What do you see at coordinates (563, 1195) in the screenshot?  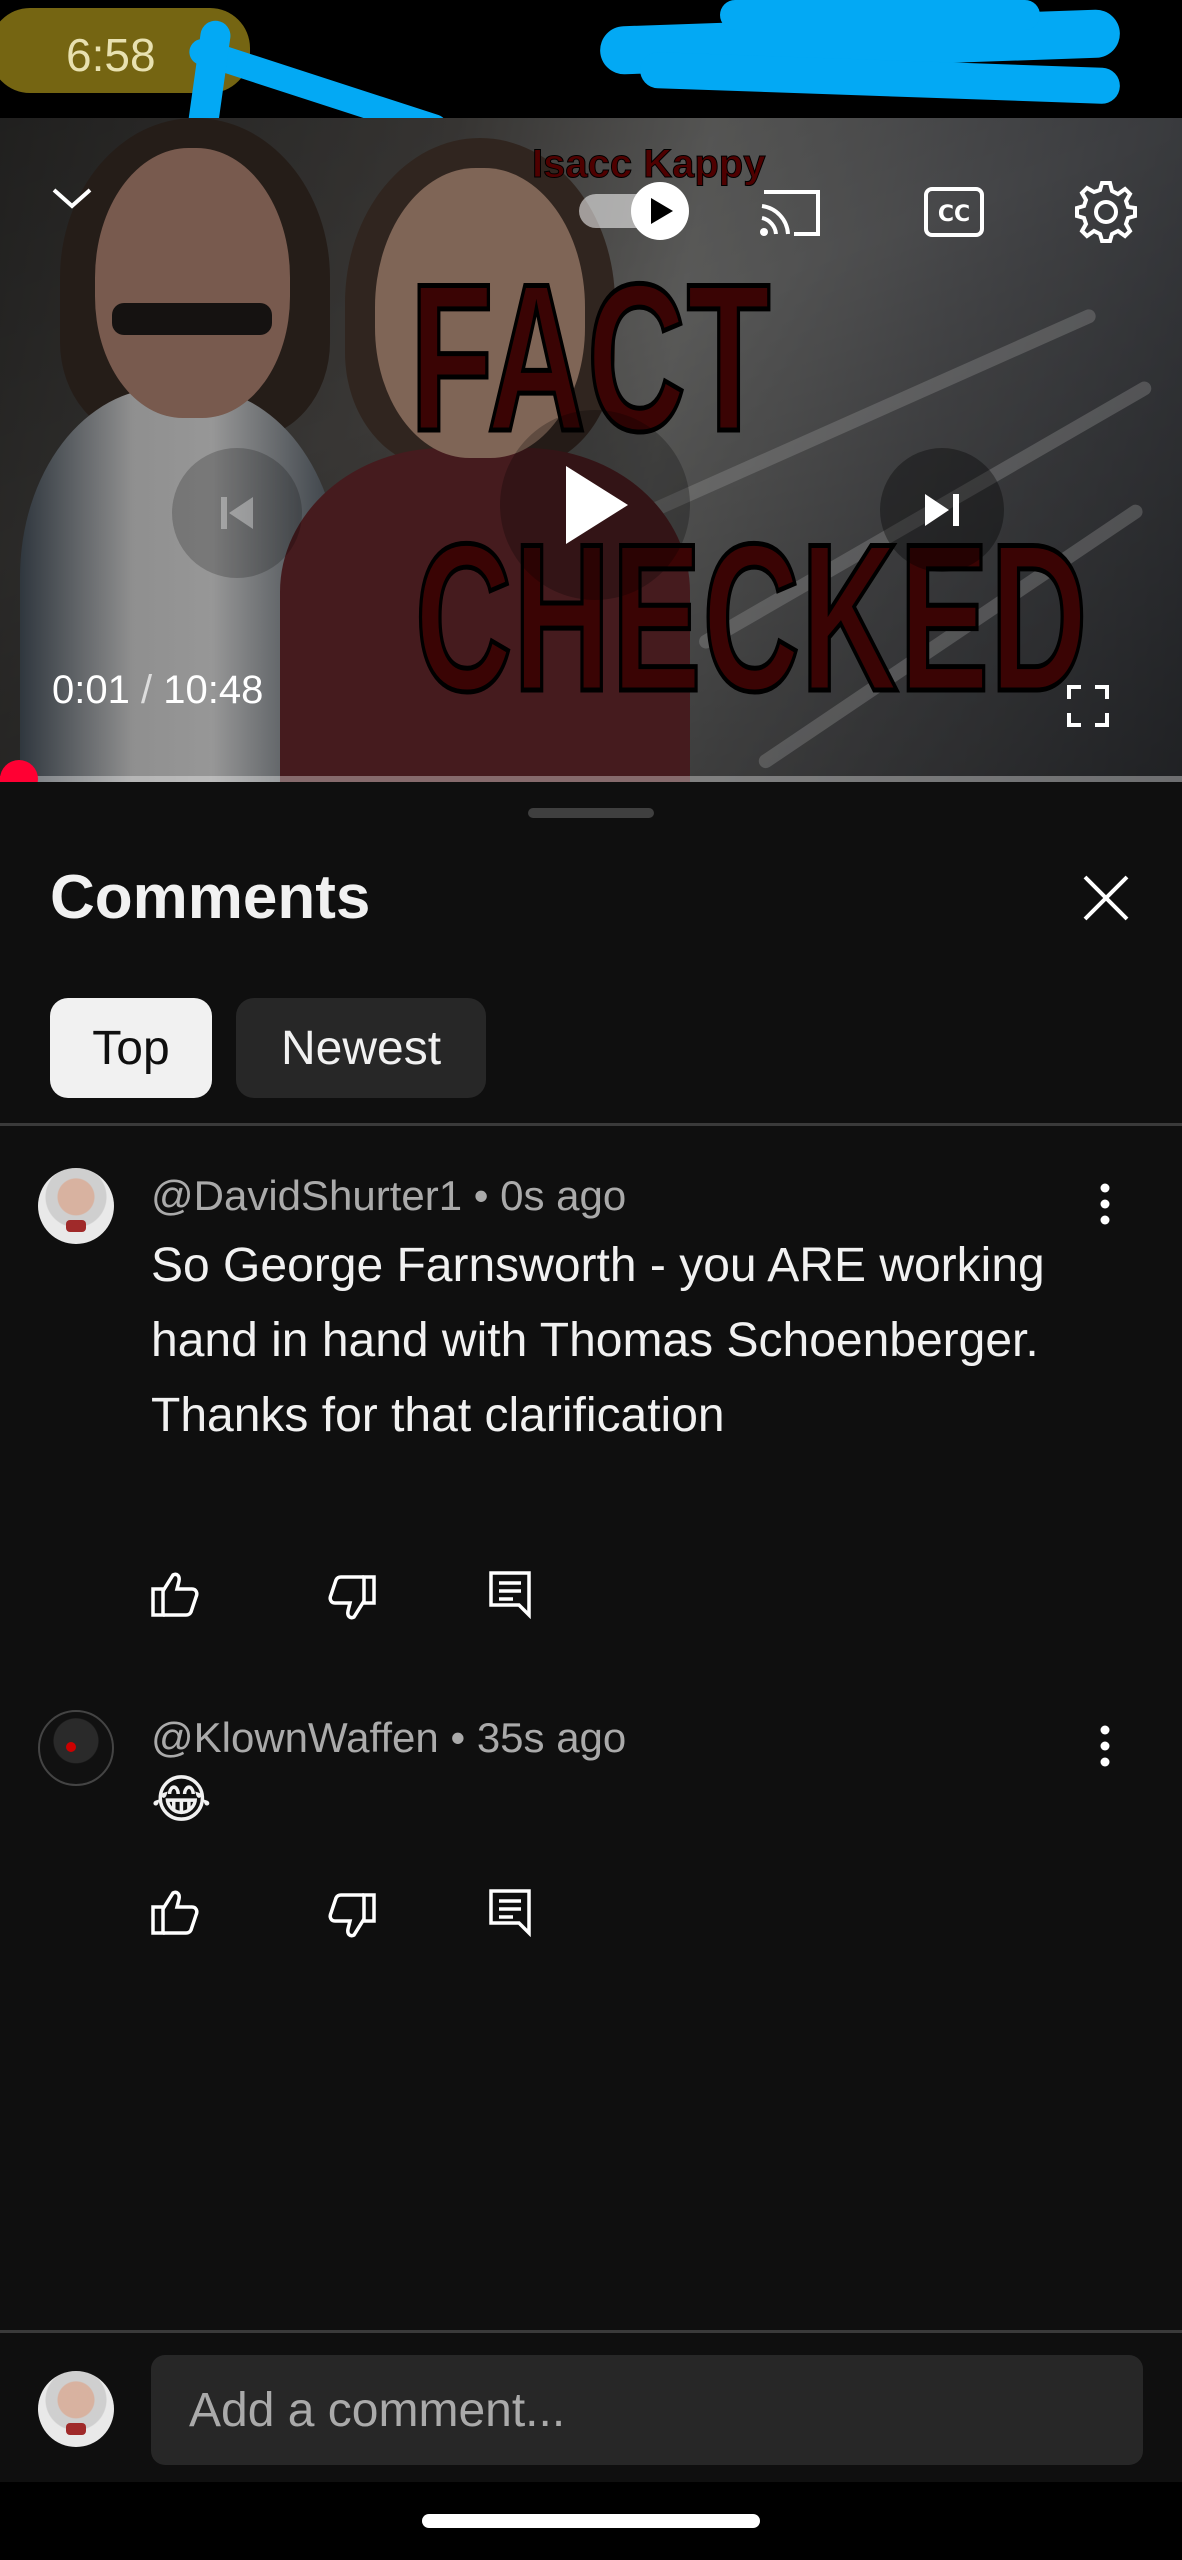 I see `comment-time: 0s ago` at bounding box center [563, 1195].